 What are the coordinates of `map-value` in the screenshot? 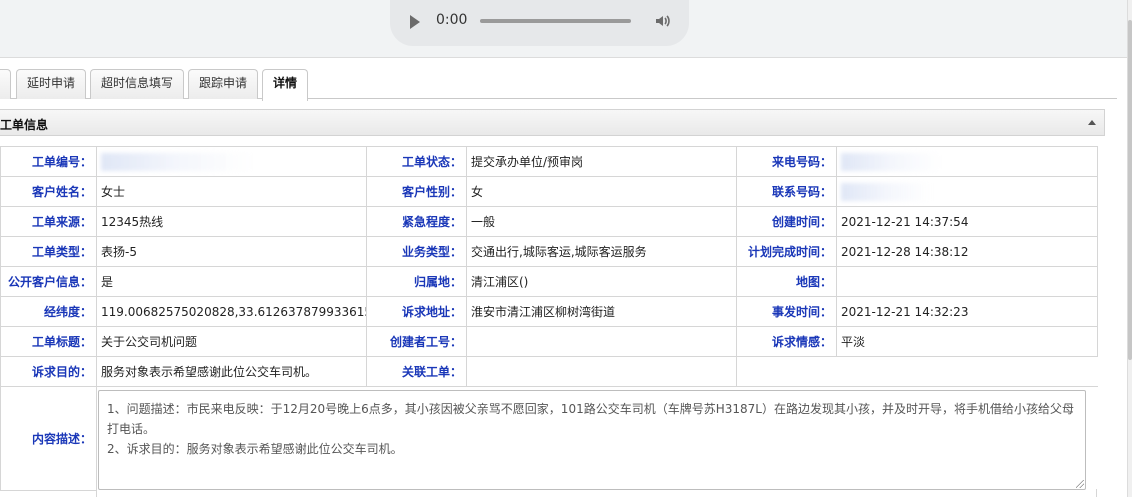 It's located at (967, 281).